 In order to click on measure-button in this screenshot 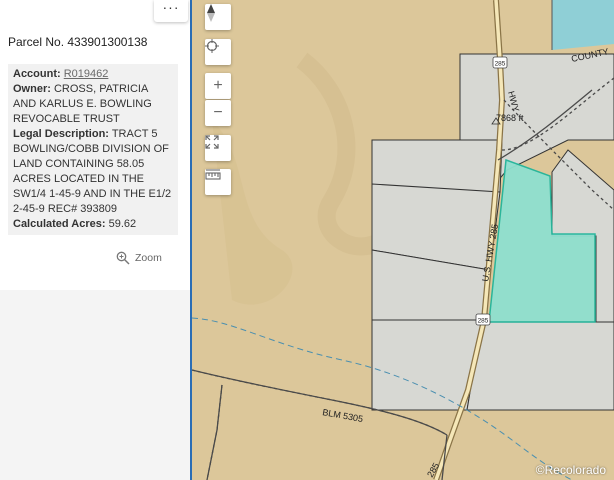, I will do `click(218, 182)`.